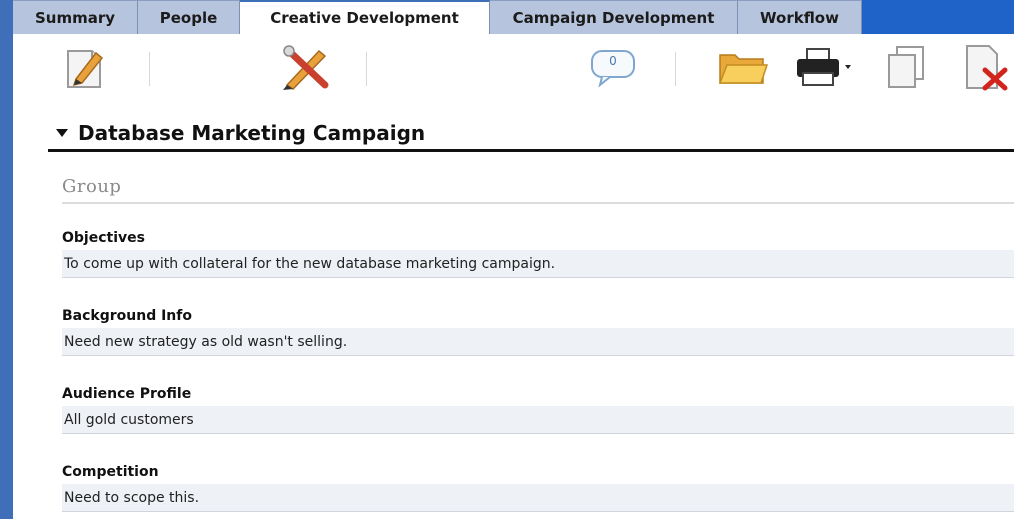  What do you see at coordinates (538, 498) in the screenshot?
I see `field-value: Need to scope this.` at bounding box center [538, 498].